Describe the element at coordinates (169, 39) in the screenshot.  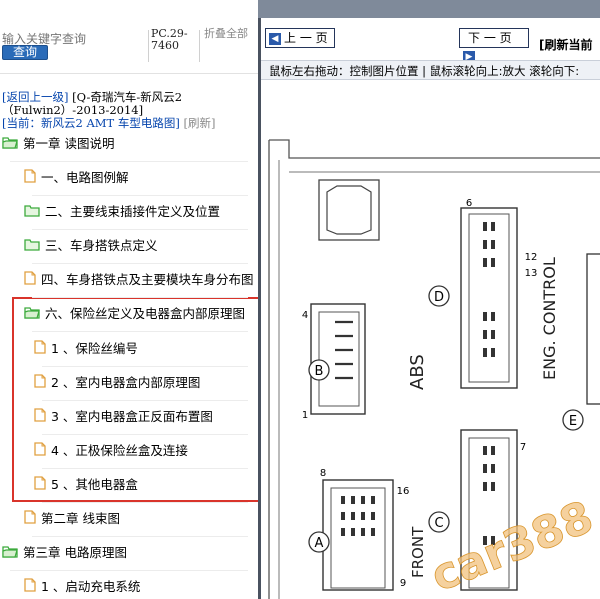
I see `pc-code: PC.29-7460` at that location.